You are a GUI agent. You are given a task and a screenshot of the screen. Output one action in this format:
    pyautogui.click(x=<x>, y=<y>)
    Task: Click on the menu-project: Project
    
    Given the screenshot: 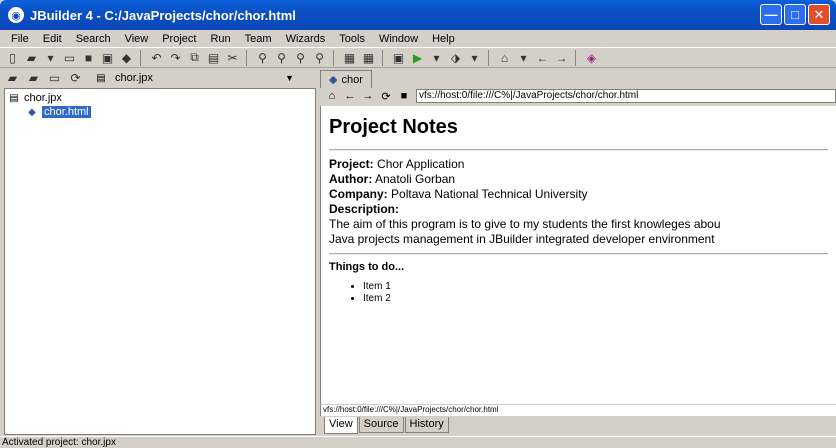 What is the action you would take?
    pyautogui.click(x=179, y=39)
    